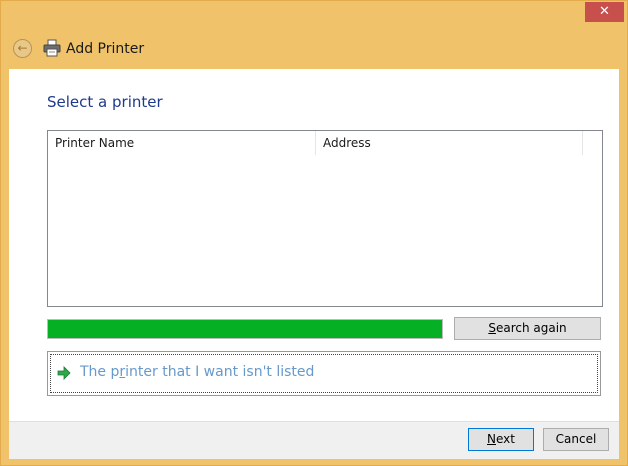 This screenshot has width=628, height=466. What do you see at coordinates (314, 440) in the screenshot?
I see `wizard-footer: Next Cancel` at bounding box center [314, 440].